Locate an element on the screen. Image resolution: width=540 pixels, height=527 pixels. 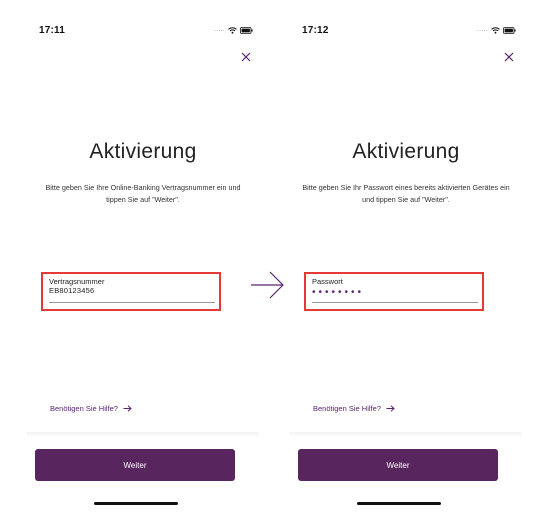
password-field: Passwort •••••••• is located at coordinates (394, 291).